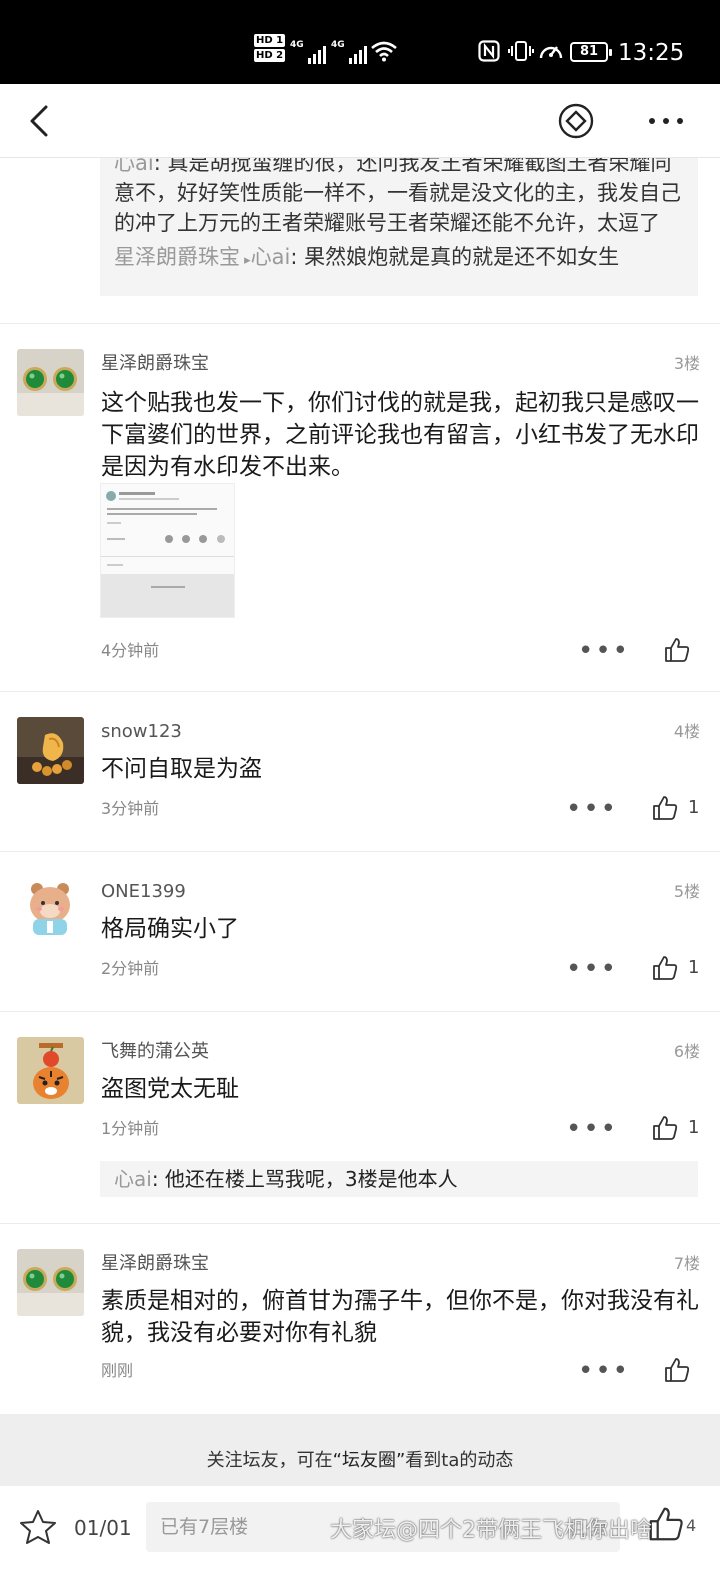  What do you see at coordinates (130, 808) in the screenshot?
I see `post-time: 3分钟前` at bounding box center [130, 808].